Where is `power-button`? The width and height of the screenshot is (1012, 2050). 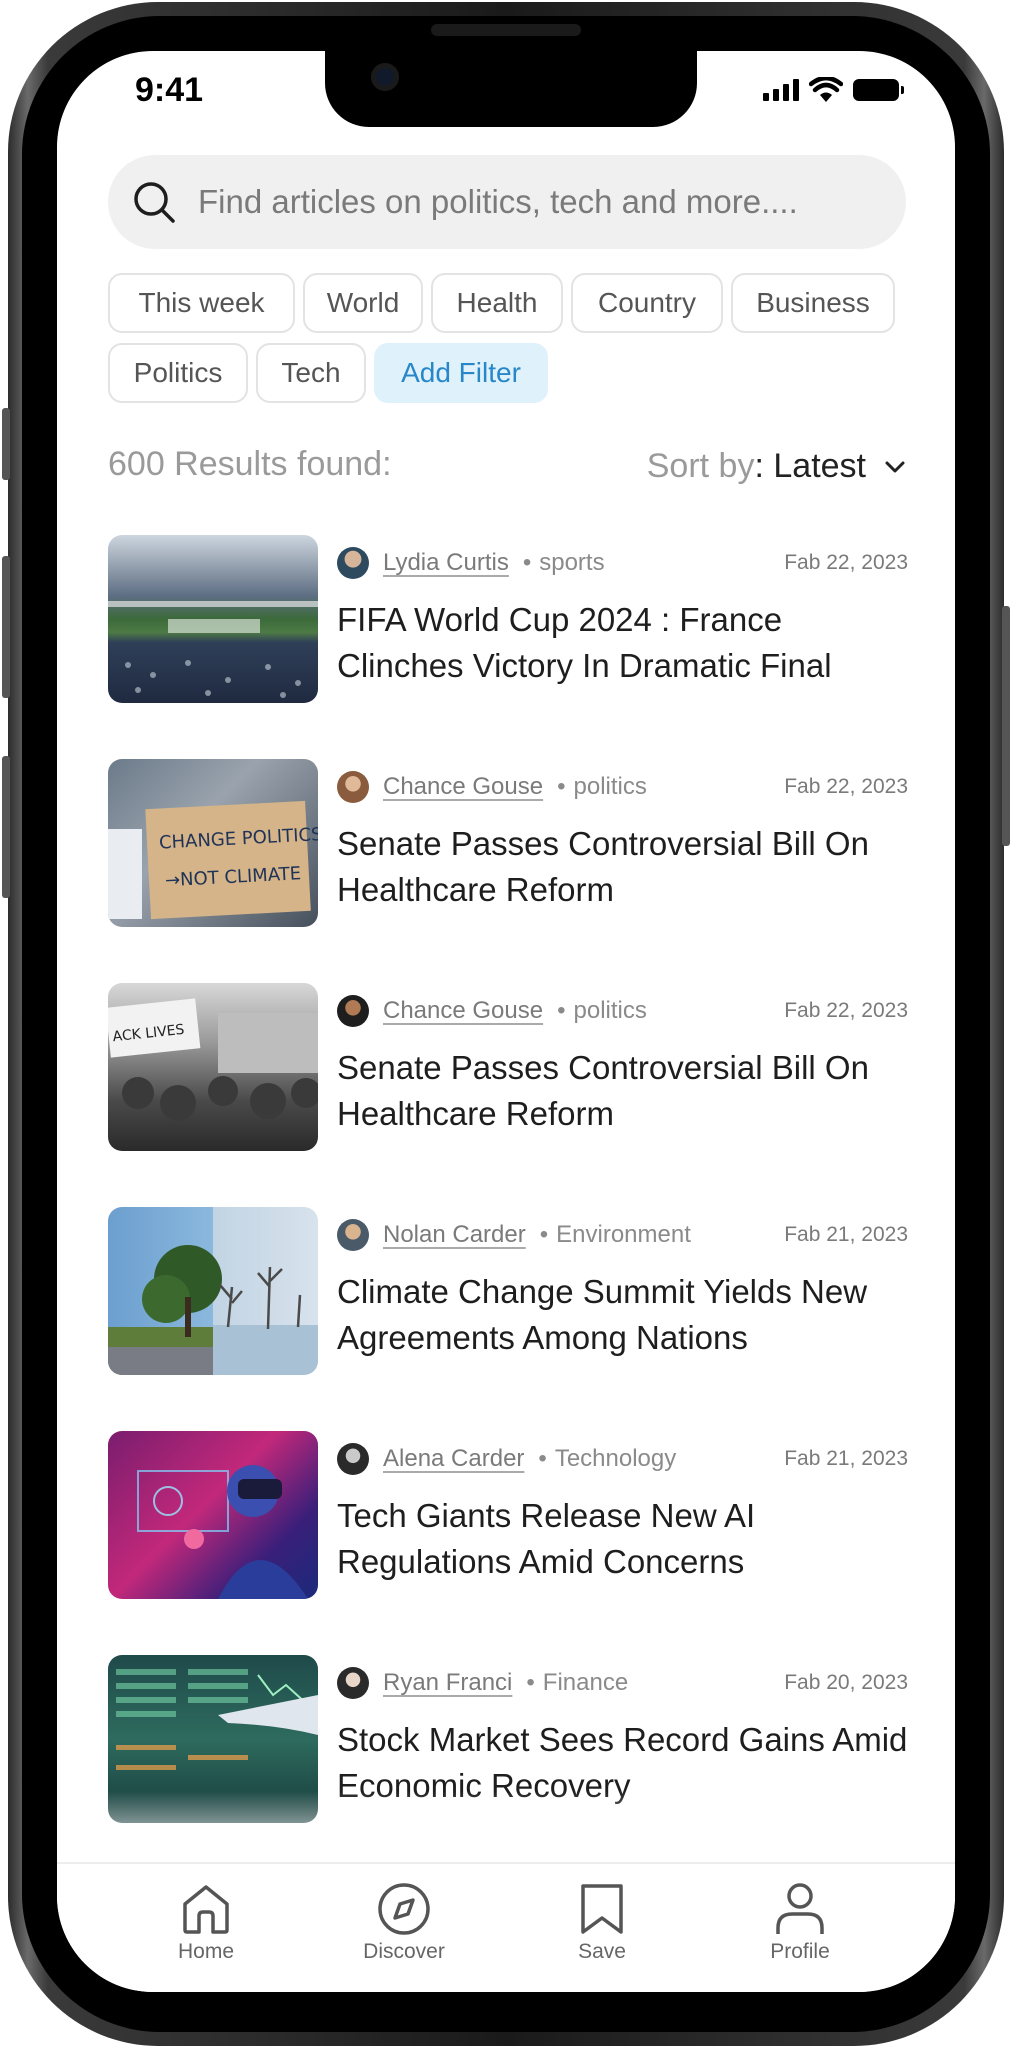 power-button is located at coordinates (1006, 726).